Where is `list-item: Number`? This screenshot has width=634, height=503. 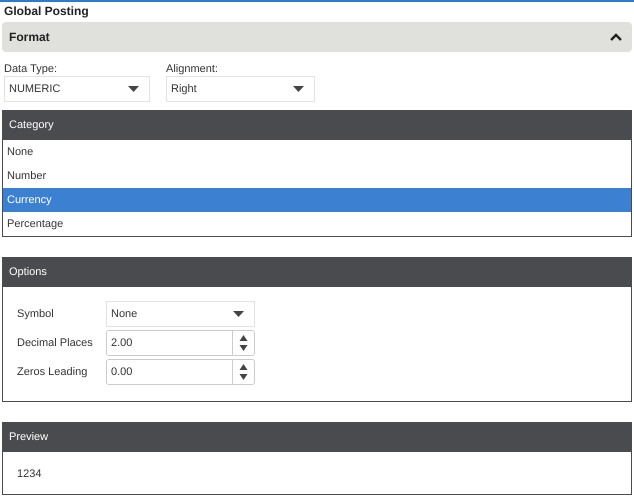 list-item: Number is located at coordinates (317, 176).